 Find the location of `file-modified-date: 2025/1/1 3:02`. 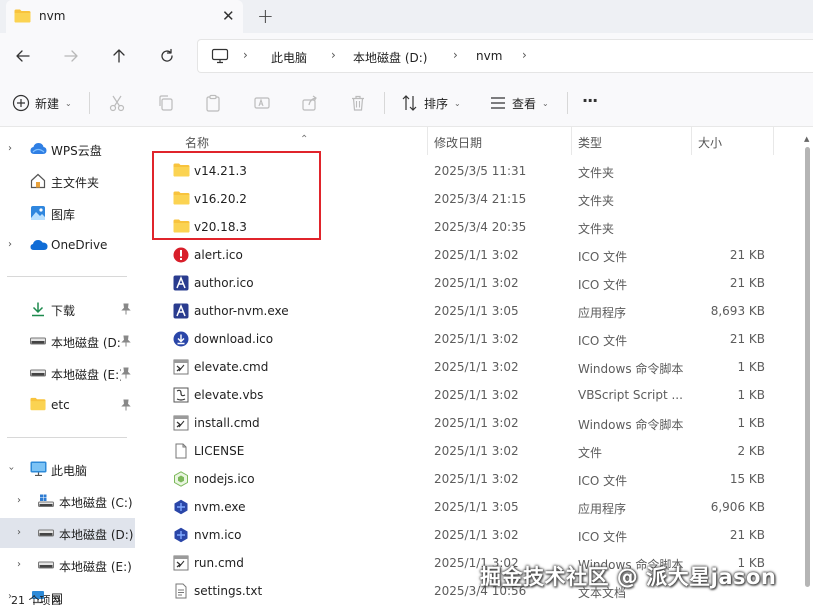

file-modified-date: 2025/1/1 3:02 is located at coordinates (476, 255).